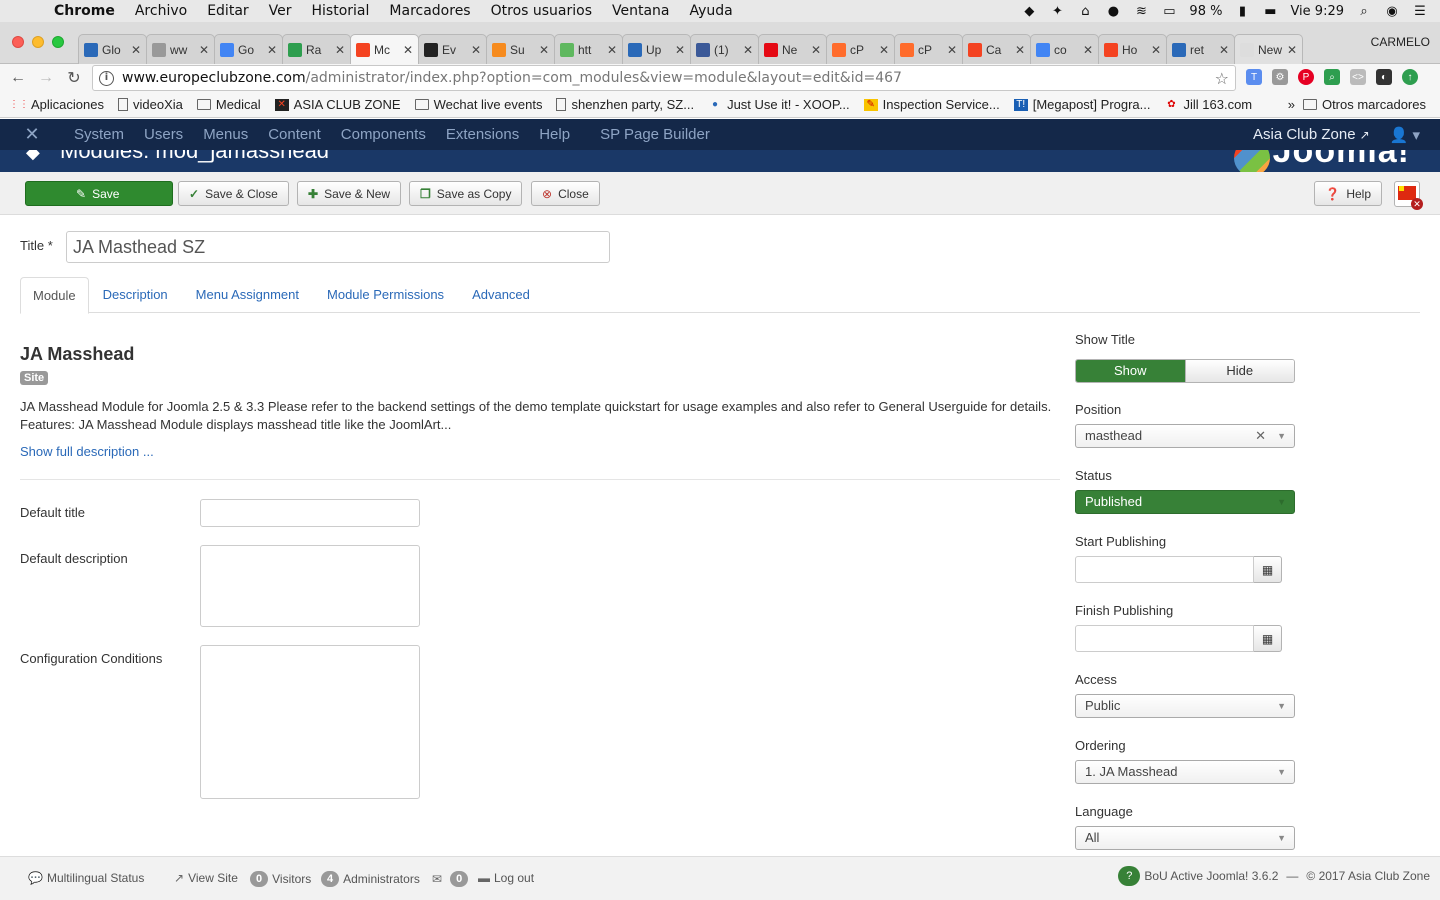 This screenshot has width=1440, height=900. What do you see at coordinates (58, 42) in the screenshot?
I see `zoom-window-button` at bounding box center [58, 42].